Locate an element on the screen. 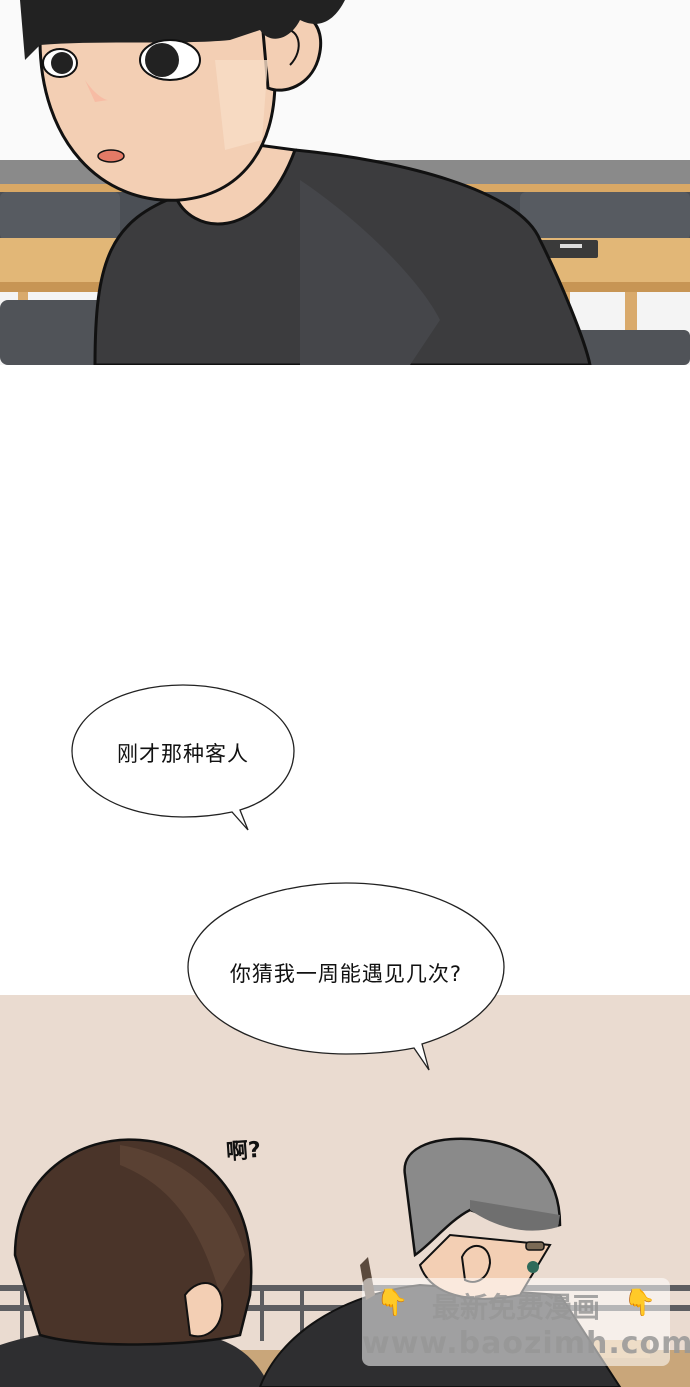 This screenshot has height=1387, width=690. speech-bubble-1-text: 刚才那种客人 is located at coordinates (183, 754).